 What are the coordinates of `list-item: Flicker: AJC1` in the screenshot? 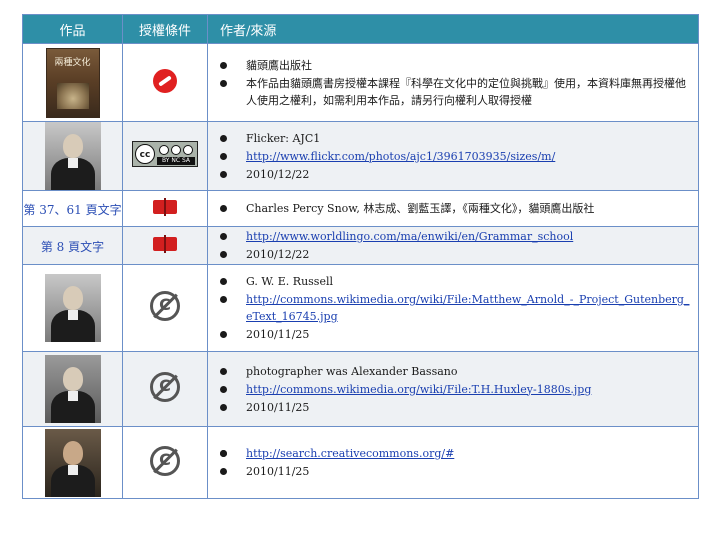 It's located at (456, 138).